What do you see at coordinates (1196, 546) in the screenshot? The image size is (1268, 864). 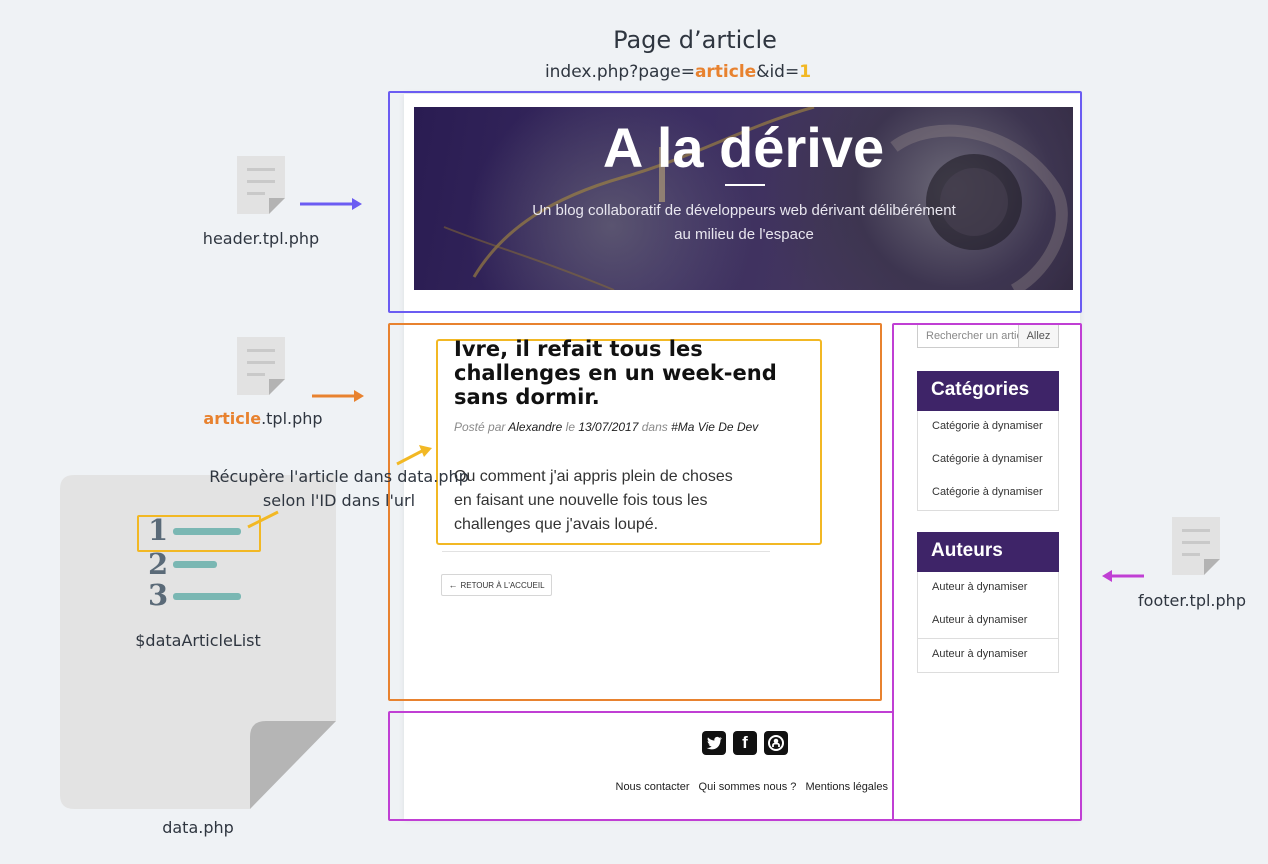 I see `footer-file-icon` at bounding box center [1196, 546].